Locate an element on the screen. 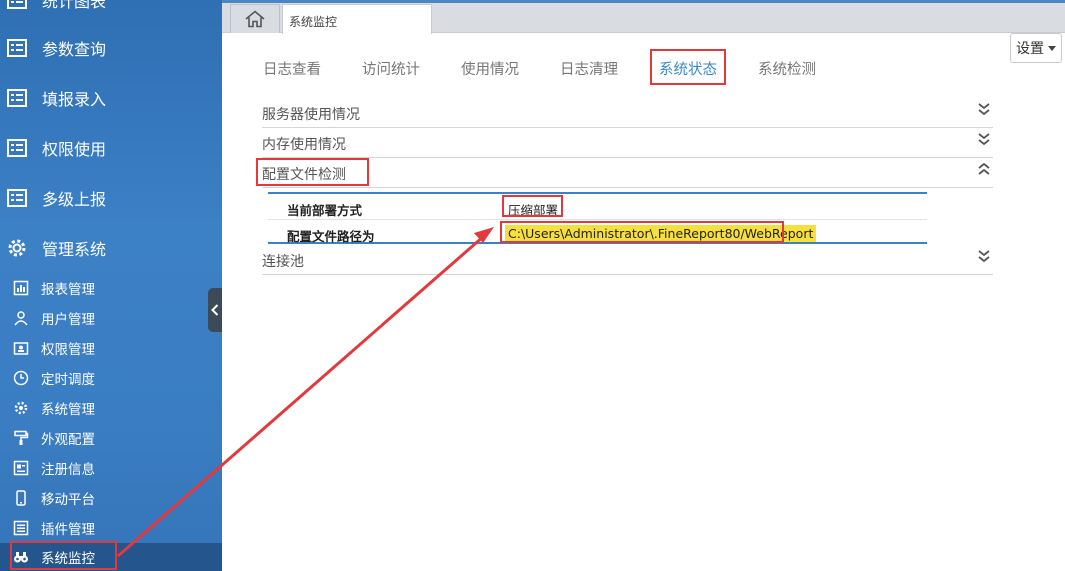 The width and height of the screenshot is (1065, 571). settings-dropdown-button: 设置 is located at coordinates (1036, 48).